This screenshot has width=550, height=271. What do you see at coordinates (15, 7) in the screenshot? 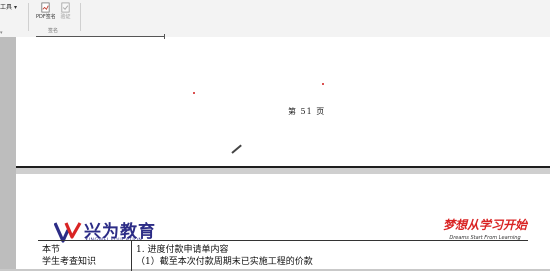
I see `chevron-down-icon: ▾` at bounding box center [15, 7].